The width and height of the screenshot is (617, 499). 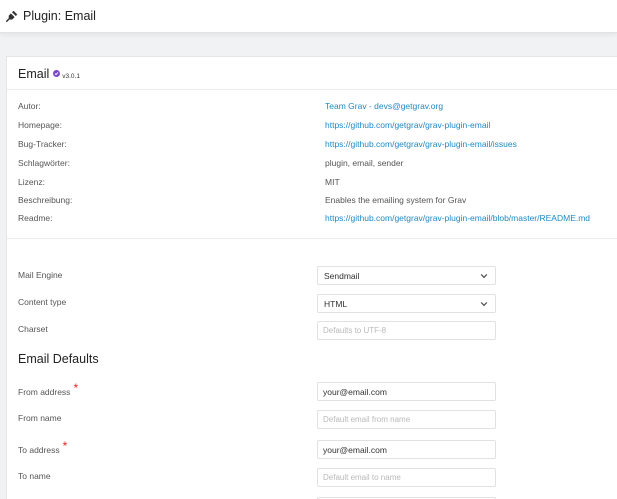 I want to click on to-address-label: To address *, so click(x=43, y=447).